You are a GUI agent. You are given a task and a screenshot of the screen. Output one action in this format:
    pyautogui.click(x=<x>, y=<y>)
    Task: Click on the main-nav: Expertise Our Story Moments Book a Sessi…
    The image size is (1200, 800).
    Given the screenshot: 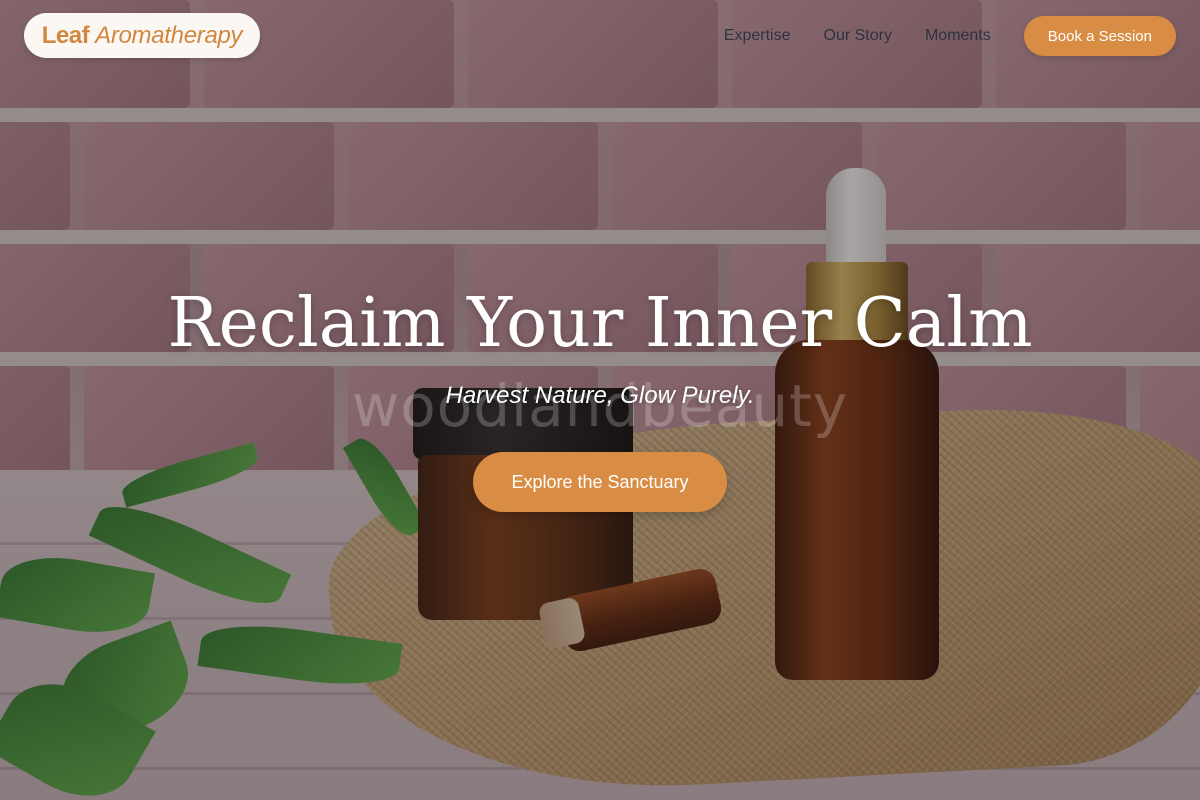 What is the action you would take?
    pyautogui.click(x=950, y=36)
    